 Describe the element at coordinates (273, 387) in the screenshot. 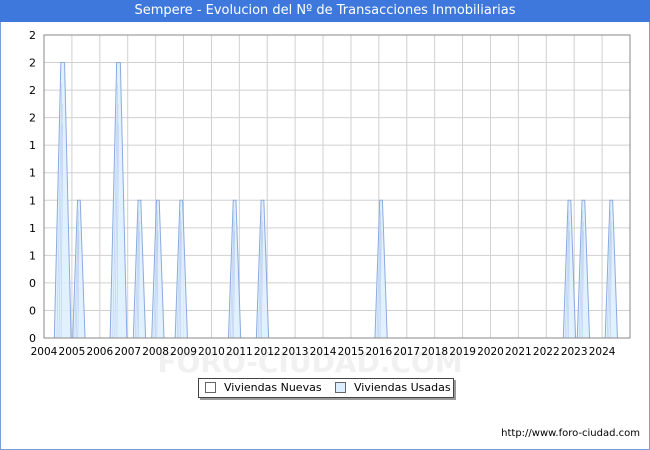

I see `legend-label-nuevas: Viviendas Nuevas` at that location.